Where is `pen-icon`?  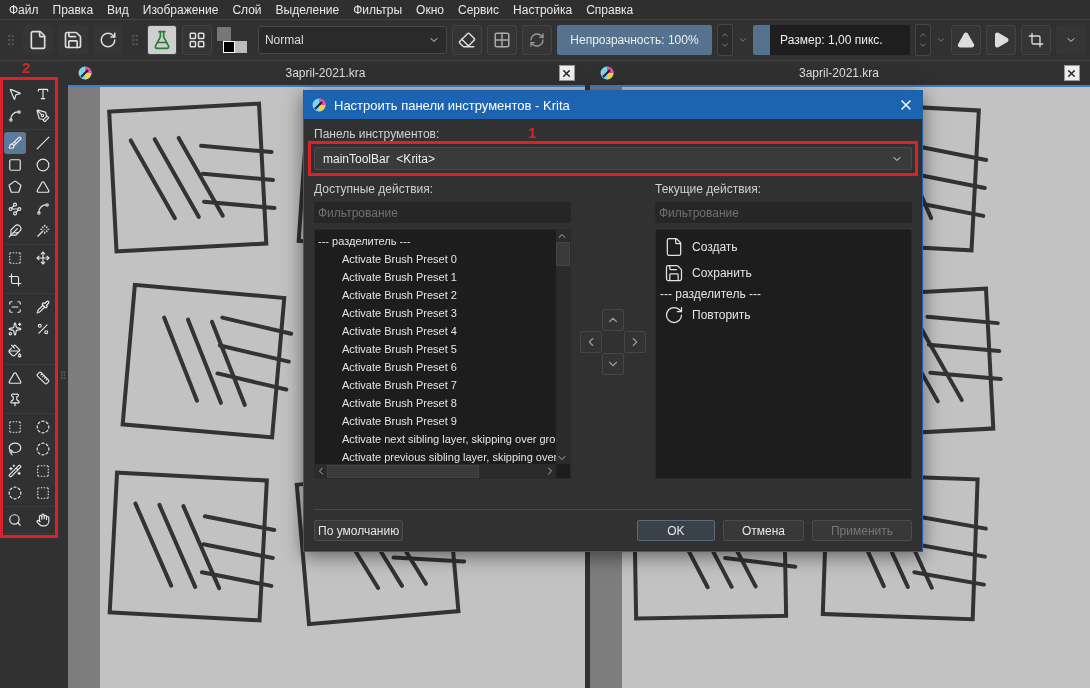 pen-icon is located at coordinates (43, 116).